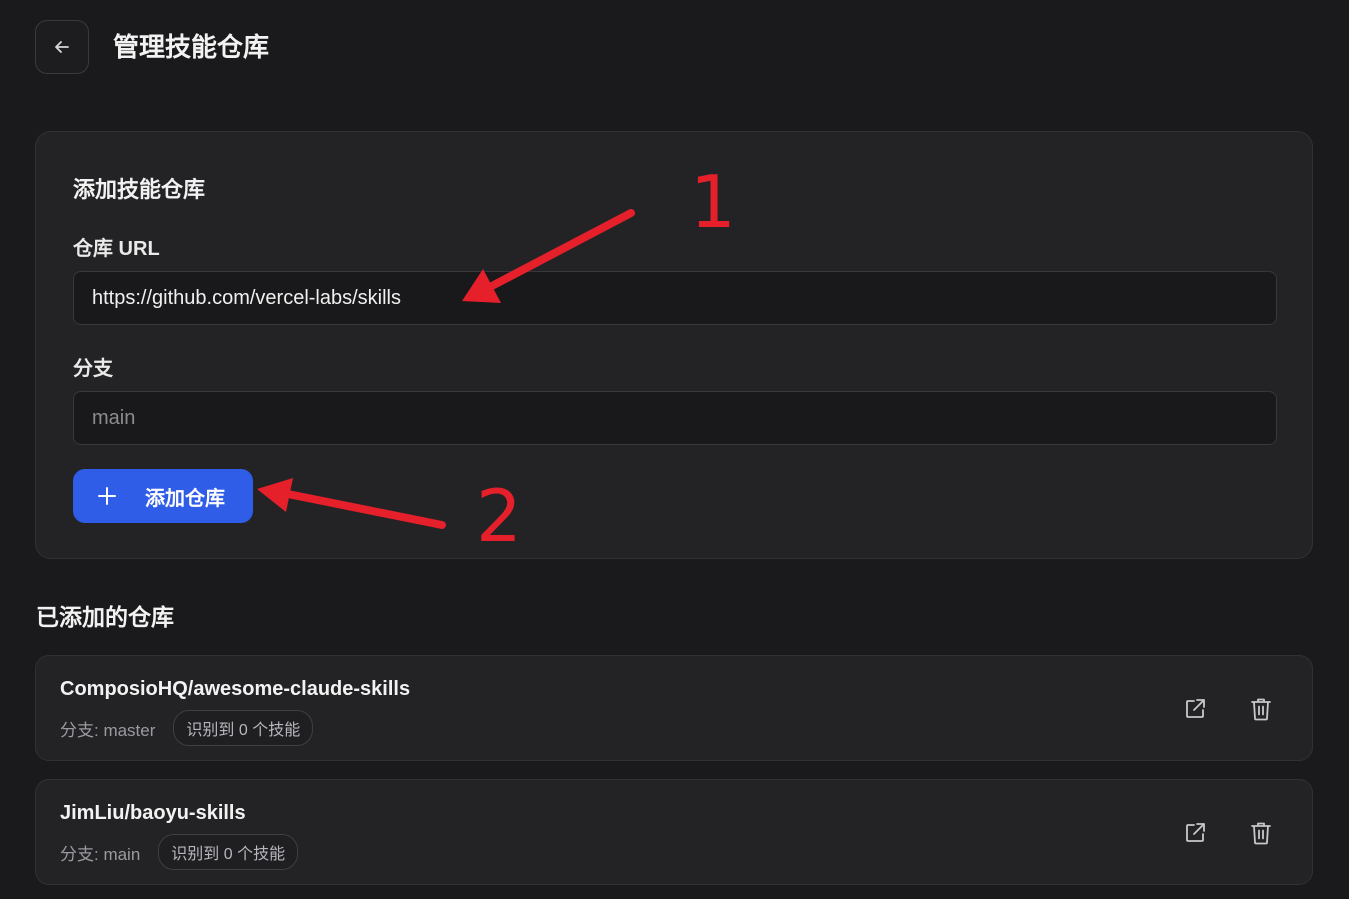  Describe the element at coordinates (235, 689) in the screenshot. I see `repo-name: ComposioHQ/awesome-claude-skills` at that location.